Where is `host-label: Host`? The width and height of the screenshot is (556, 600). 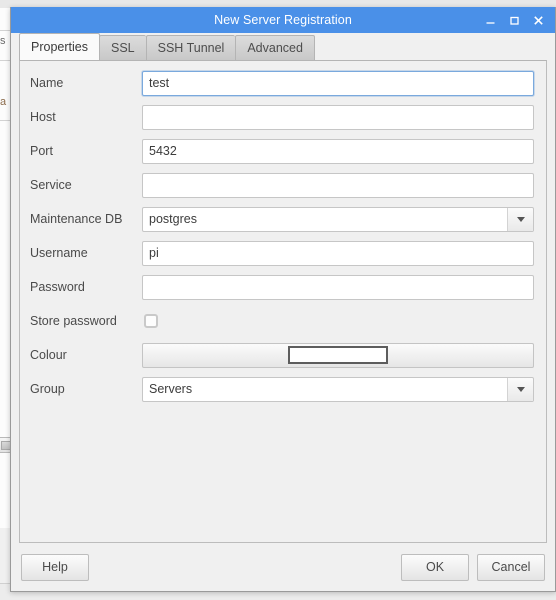
host-label: Host is located at coordinates (43, 117).